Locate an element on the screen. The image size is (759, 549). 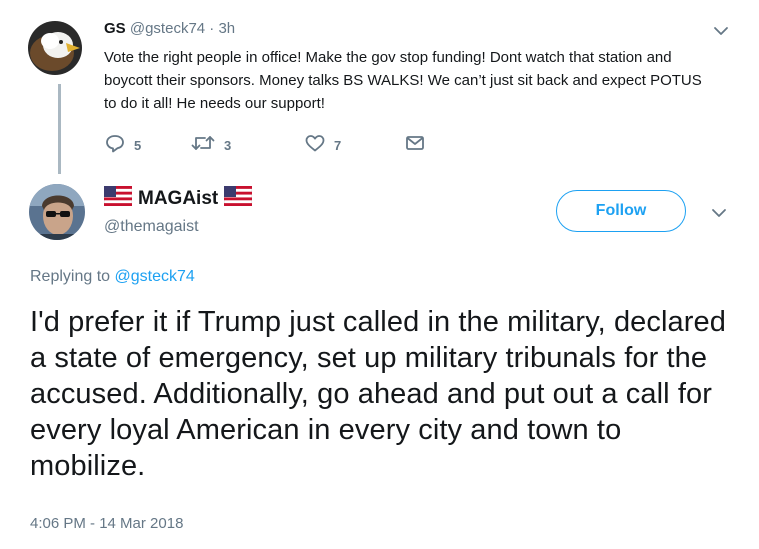
message-button is located at coordinates (415, 145).